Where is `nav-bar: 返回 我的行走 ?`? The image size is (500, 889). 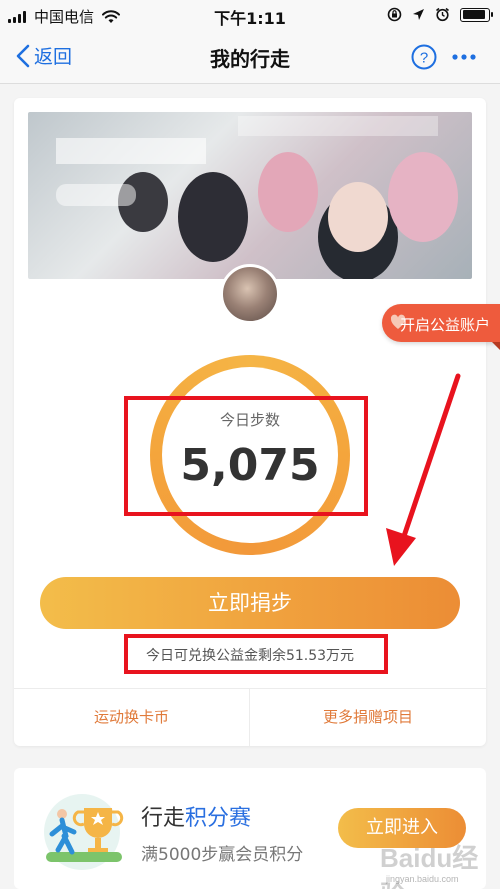 nav-bar: 返回 我的行走 ? is located at coordinates (250, 57).